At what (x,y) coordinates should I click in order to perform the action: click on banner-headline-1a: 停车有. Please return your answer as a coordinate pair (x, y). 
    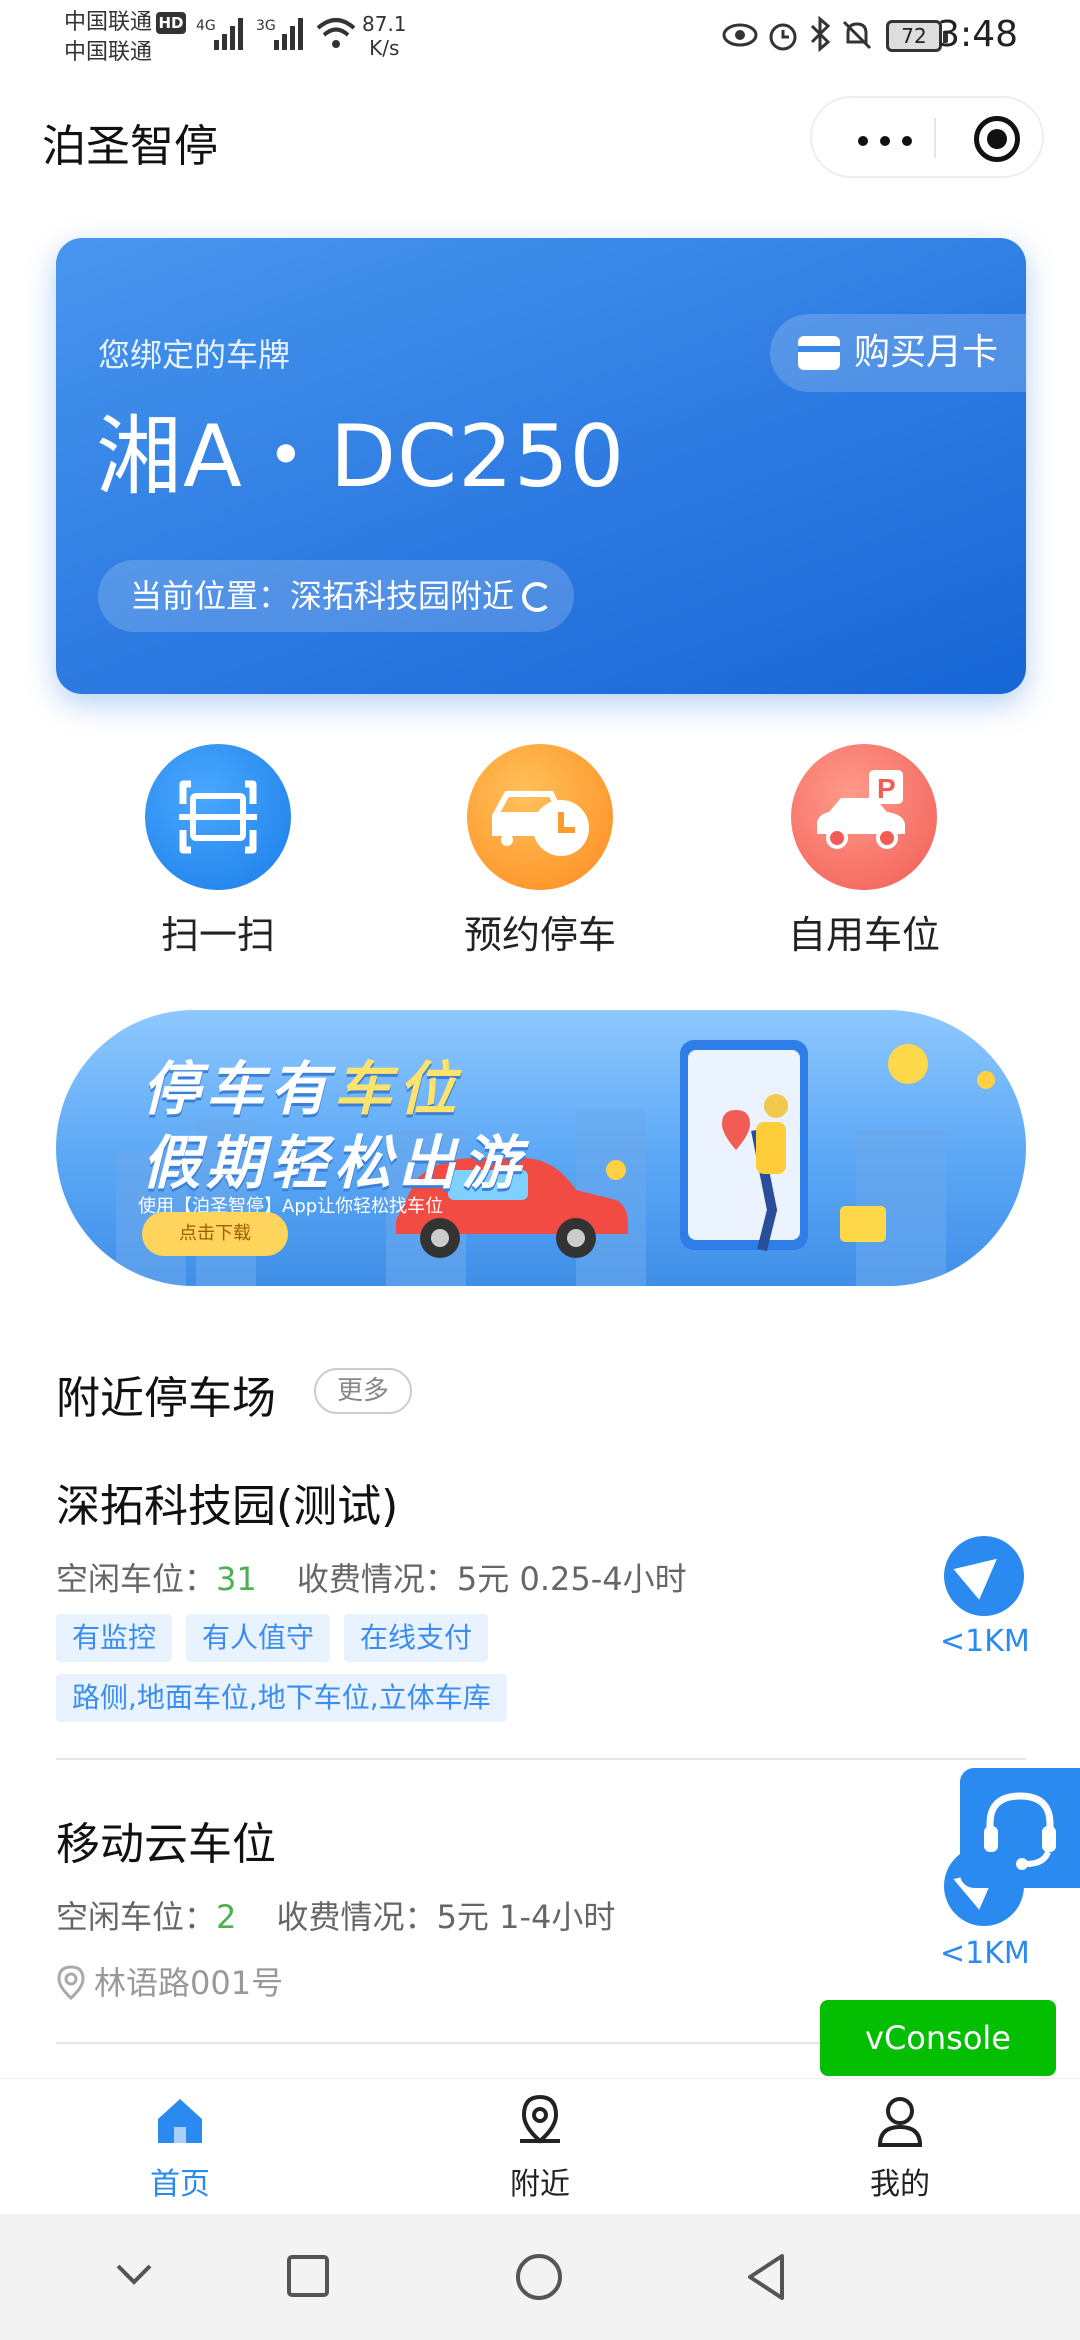
    Looking at the image, I should click on (238, 1089).